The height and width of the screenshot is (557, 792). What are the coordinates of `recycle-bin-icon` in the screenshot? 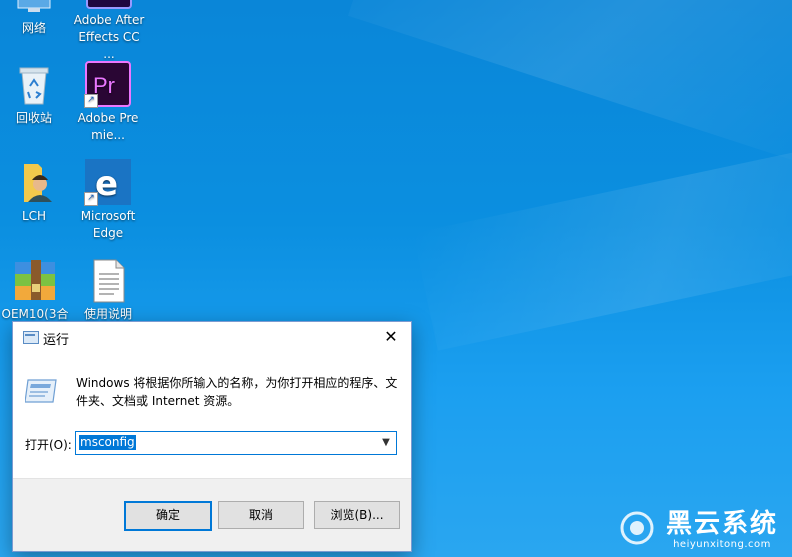 It's located at (34, 84).